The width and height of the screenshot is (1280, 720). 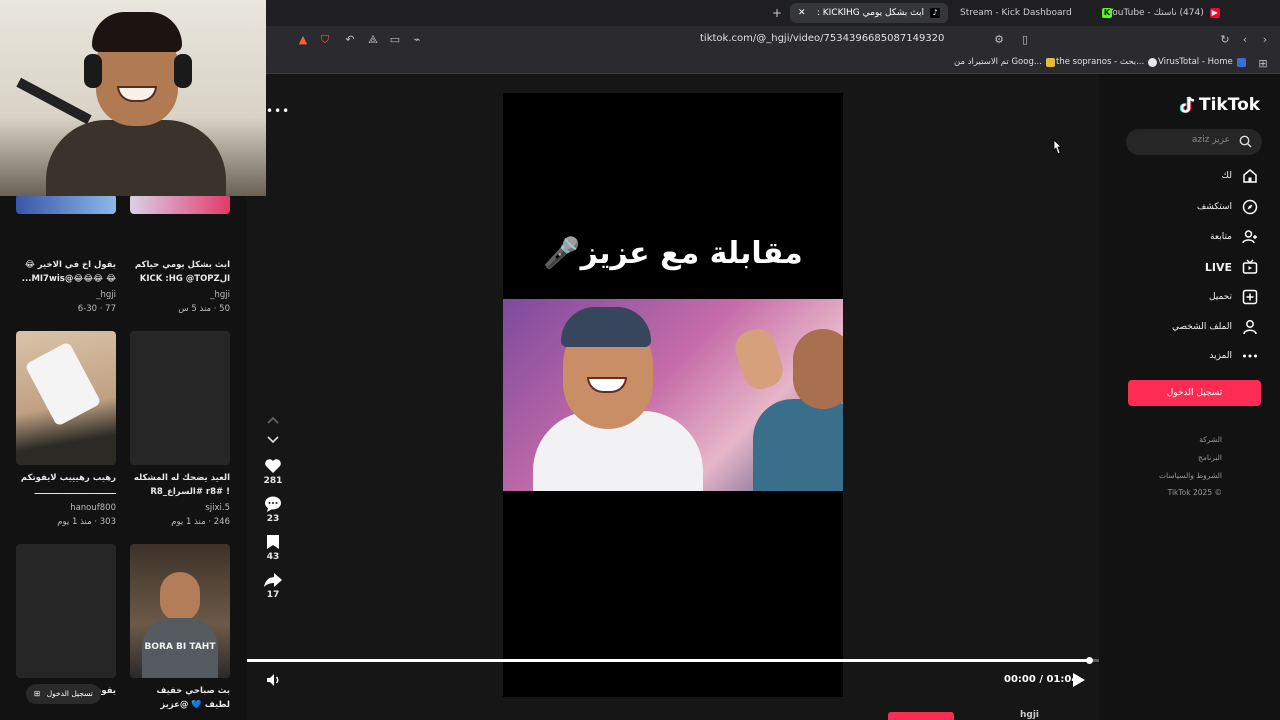 What do you see at coordinates (1156, 13) in the screenshot?
I see `tab-label: (474) ناستك - YouTube` at bounding box center [1156, 13].